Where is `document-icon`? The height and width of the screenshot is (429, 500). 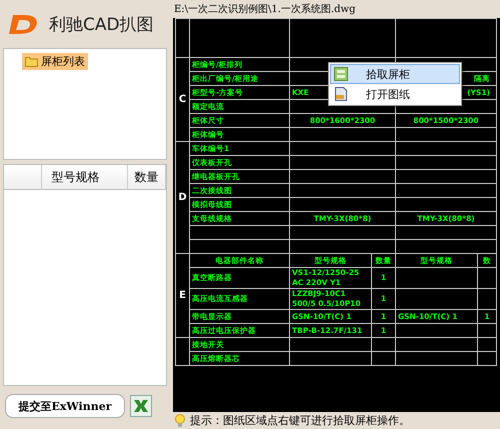
document-icon is located at coordinates (341, 94).